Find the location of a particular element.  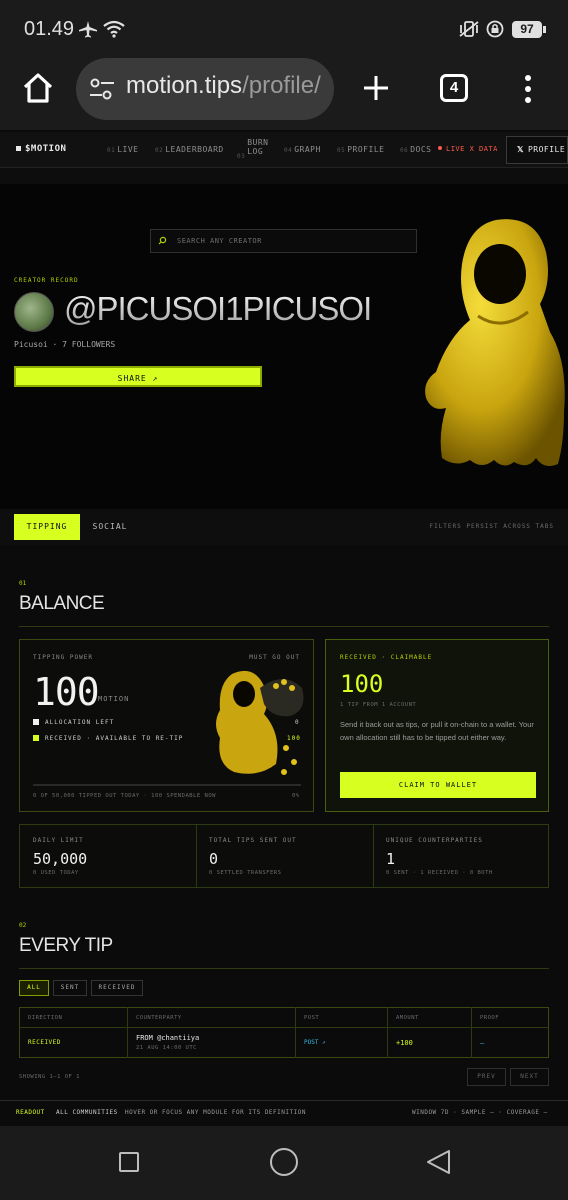

tab-social: SOCIAL is located at coordinates (110, 527).